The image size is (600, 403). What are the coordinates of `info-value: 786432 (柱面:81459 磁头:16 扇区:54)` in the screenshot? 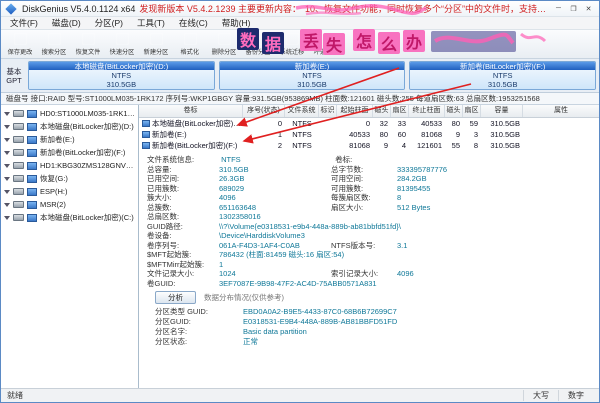 It's located at (282, 254).